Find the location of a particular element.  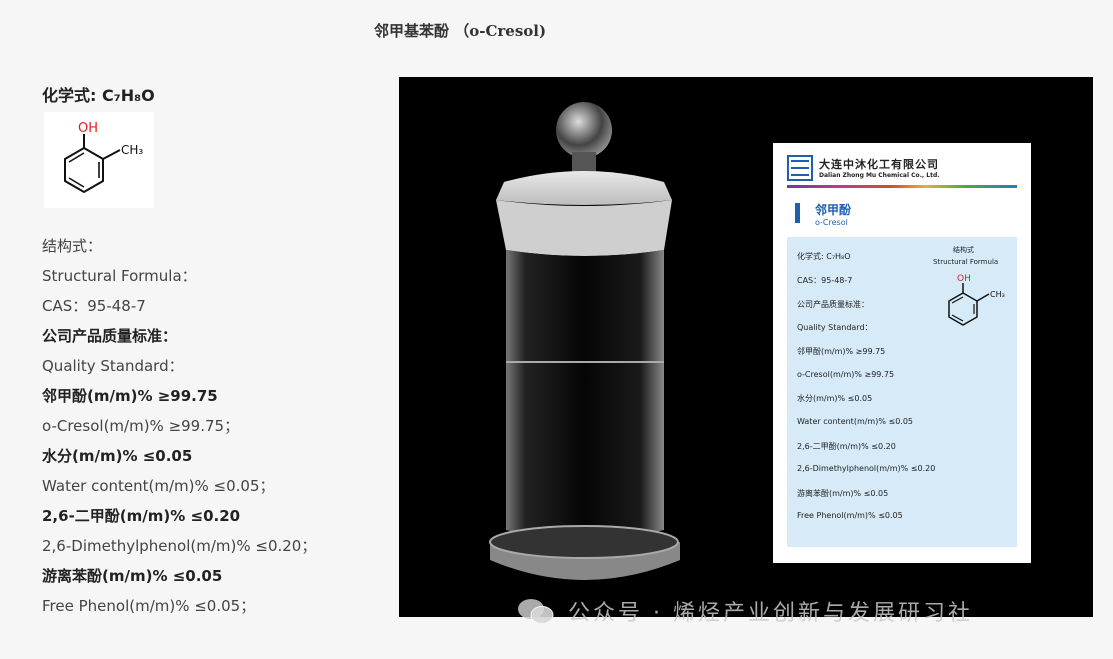

spec-line: Water content(m/m)% ≤0.05； is located at coordinates (158, 486).